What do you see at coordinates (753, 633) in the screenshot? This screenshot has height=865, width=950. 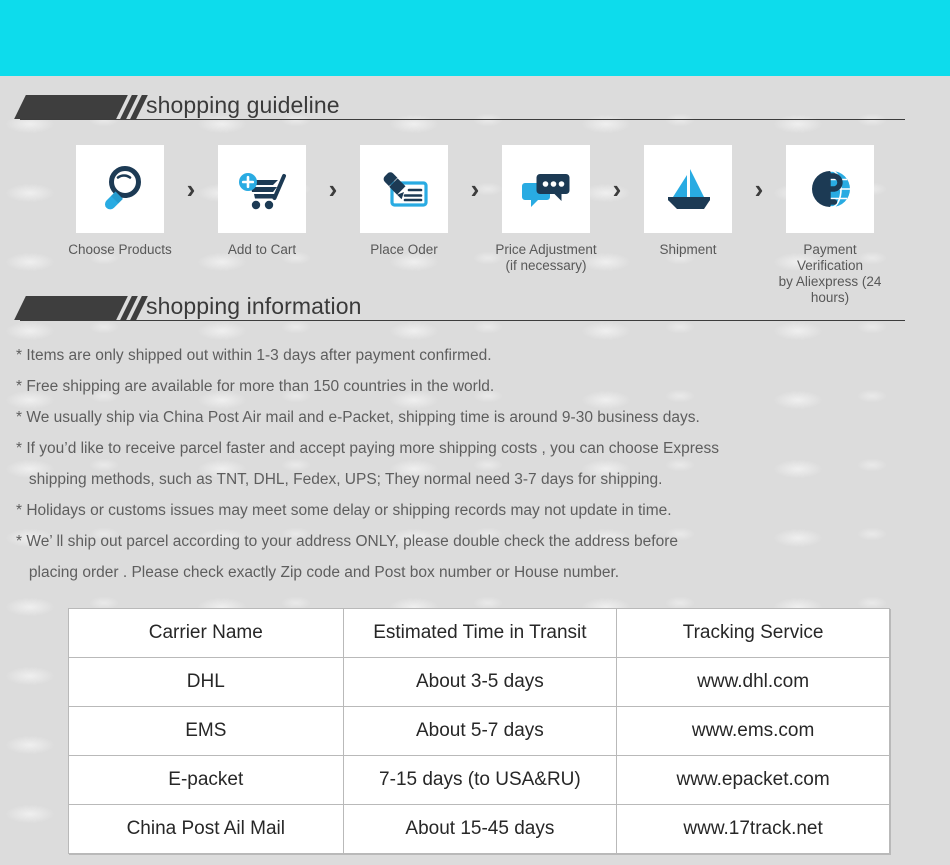 I see `column-header-tracking-service: Tracking Service` at bounding box center [753, 633].